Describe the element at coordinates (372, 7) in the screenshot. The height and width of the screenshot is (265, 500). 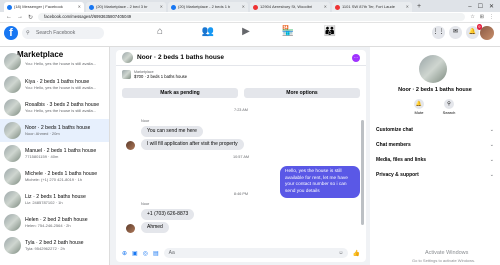
I see `browser-tab: 1101 SW 87th Ter, Fort Laude ✕` at that location.